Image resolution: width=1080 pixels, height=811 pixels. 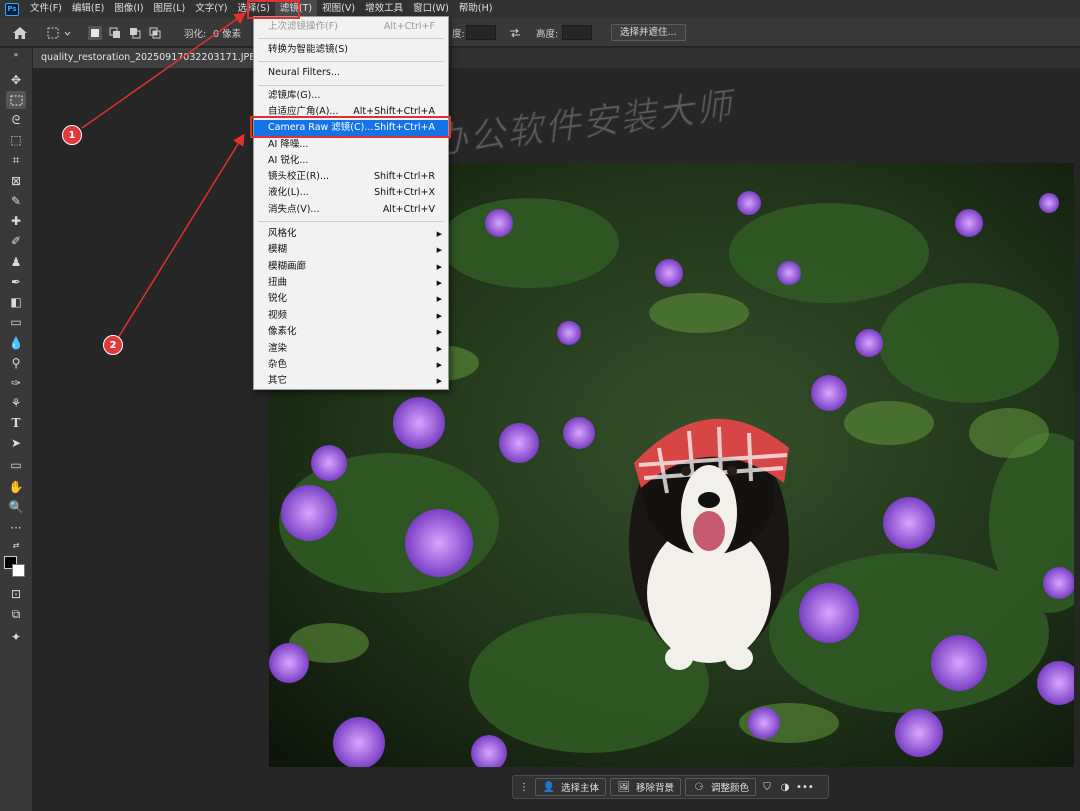 I want to click on menu-item-label: 上次滤镜操作(F), so click(x=303, y=26).